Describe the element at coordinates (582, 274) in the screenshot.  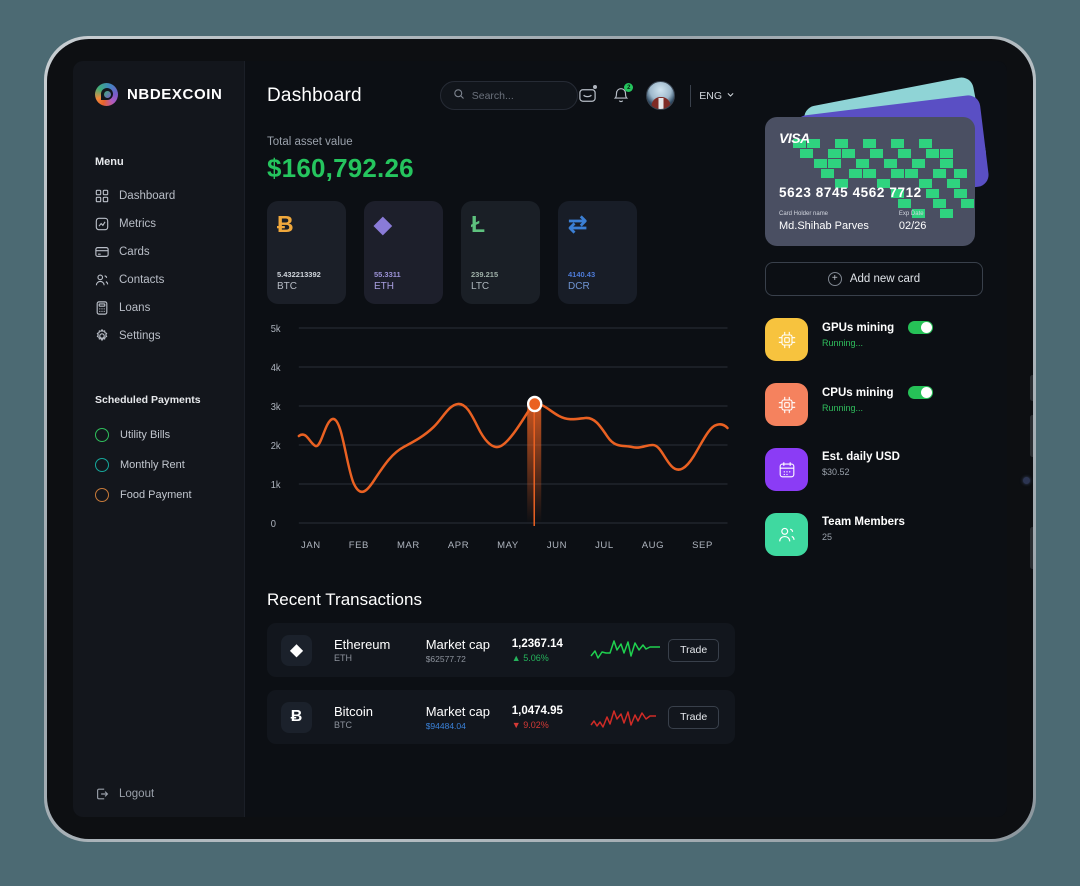
I see `coin-amount: 4140.43` at that location.